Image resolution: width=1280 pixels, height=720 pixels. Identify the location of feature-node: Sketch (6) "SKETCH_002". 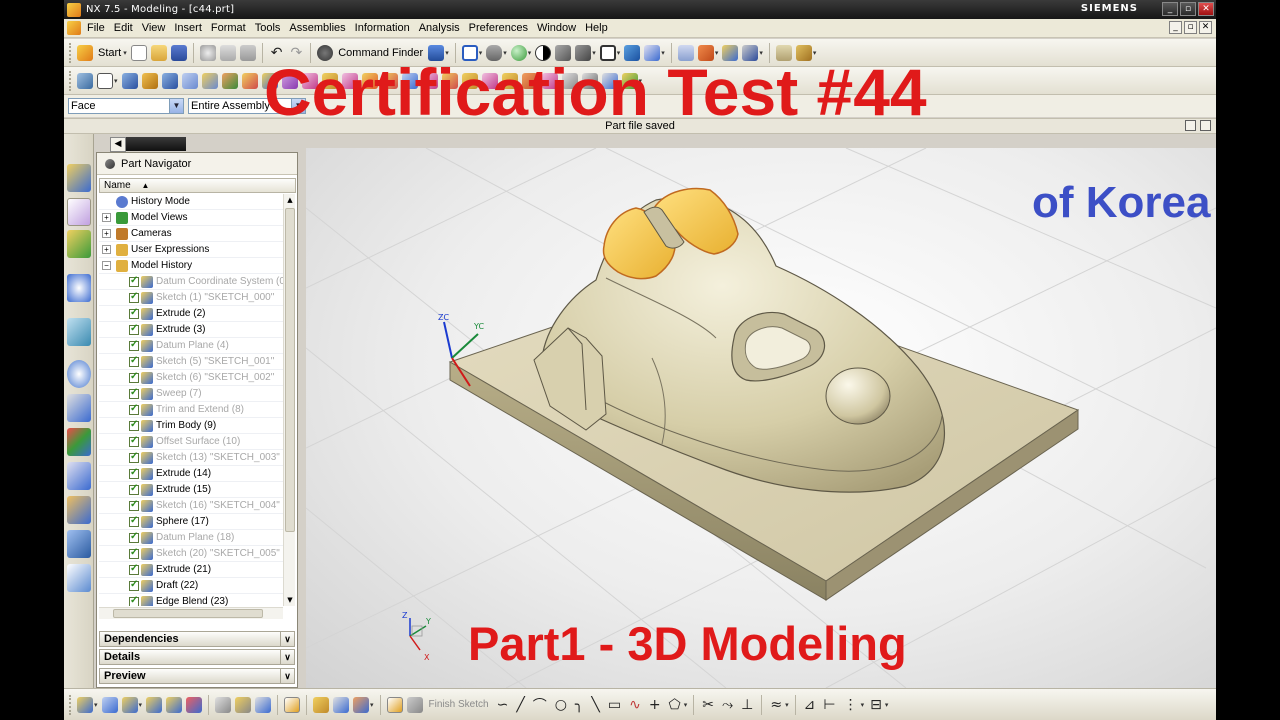
(192, 378).